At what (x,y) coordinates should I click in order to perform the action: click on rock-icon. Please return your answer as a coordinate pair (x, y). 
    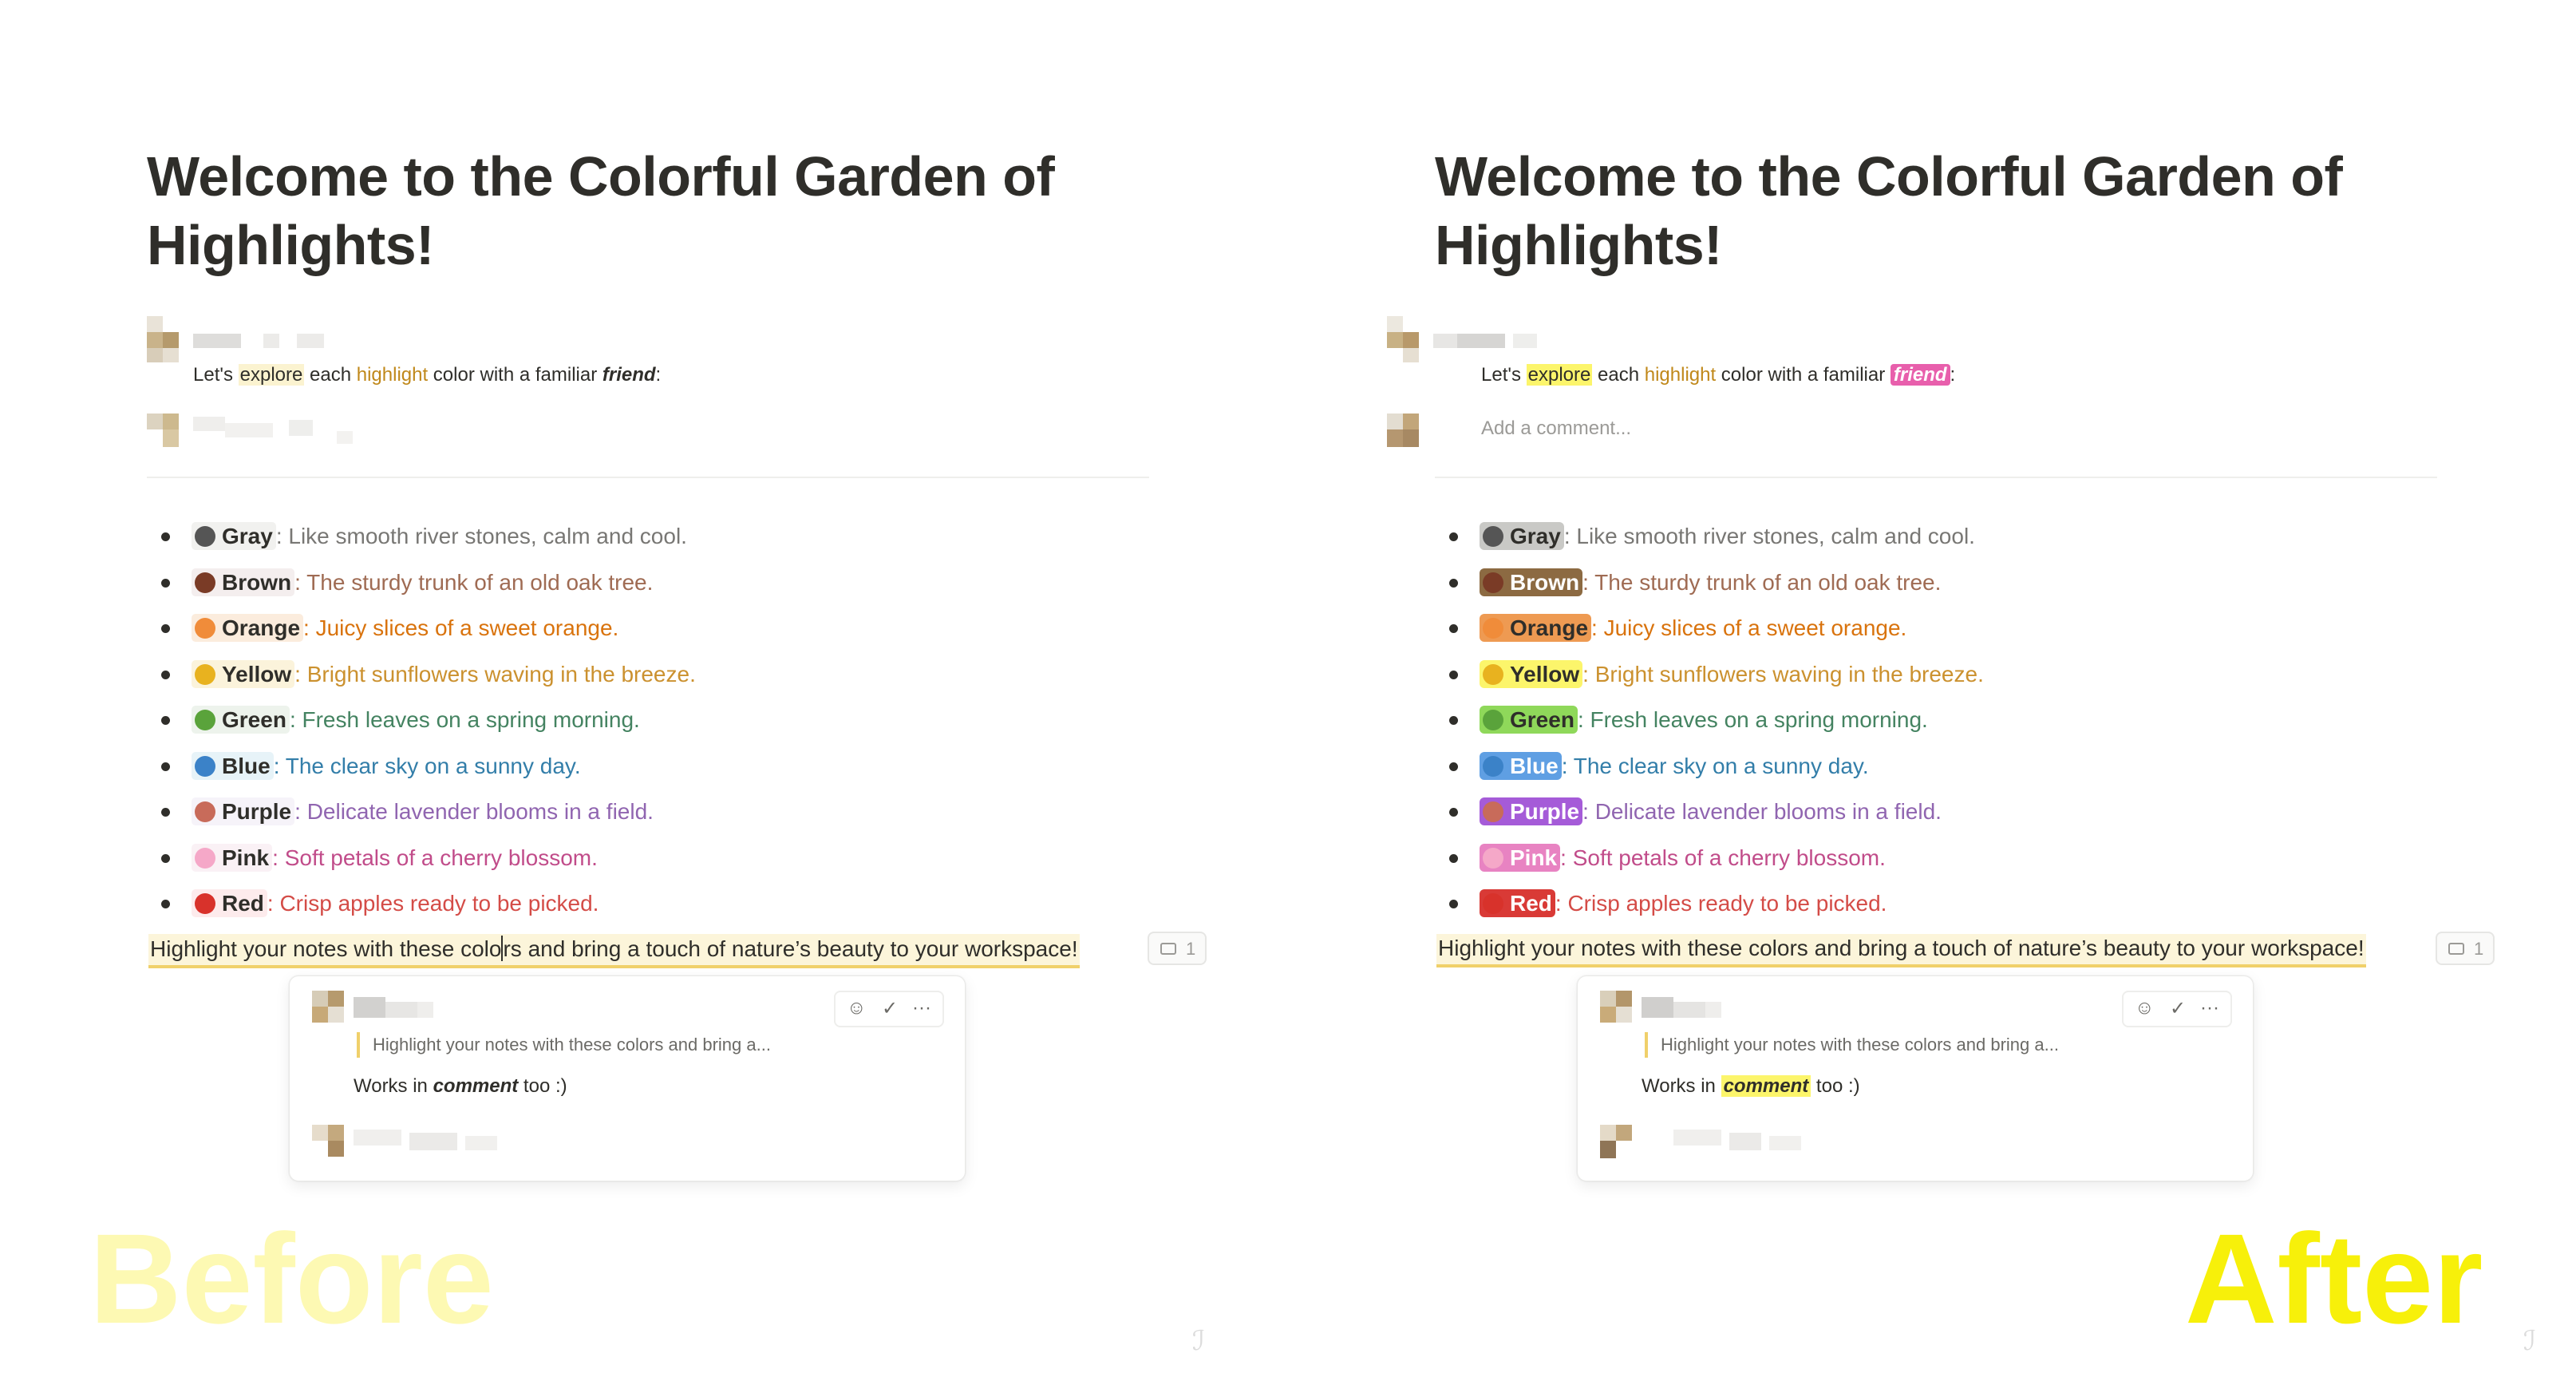
    Looking at the image, I should click on (205, 536).